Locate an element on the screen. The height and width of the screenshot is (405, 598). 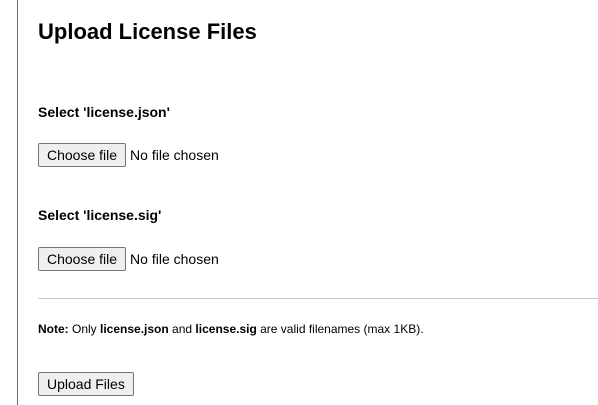
license-json-file-status: No file chosen is located at coordinates (174, 155).